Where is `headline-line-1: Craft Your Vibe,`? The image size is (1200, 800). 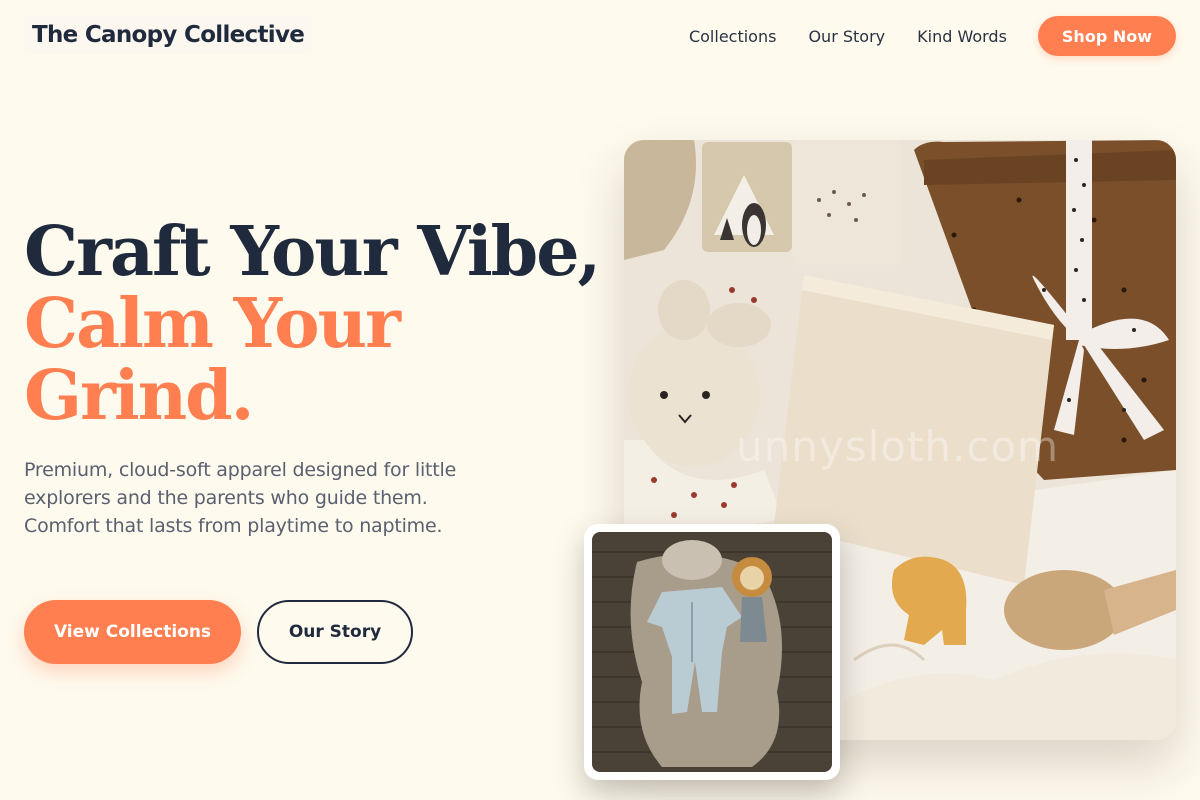 headline-line-1: Craft Your Vibe, is located at coordinates (312, 252).